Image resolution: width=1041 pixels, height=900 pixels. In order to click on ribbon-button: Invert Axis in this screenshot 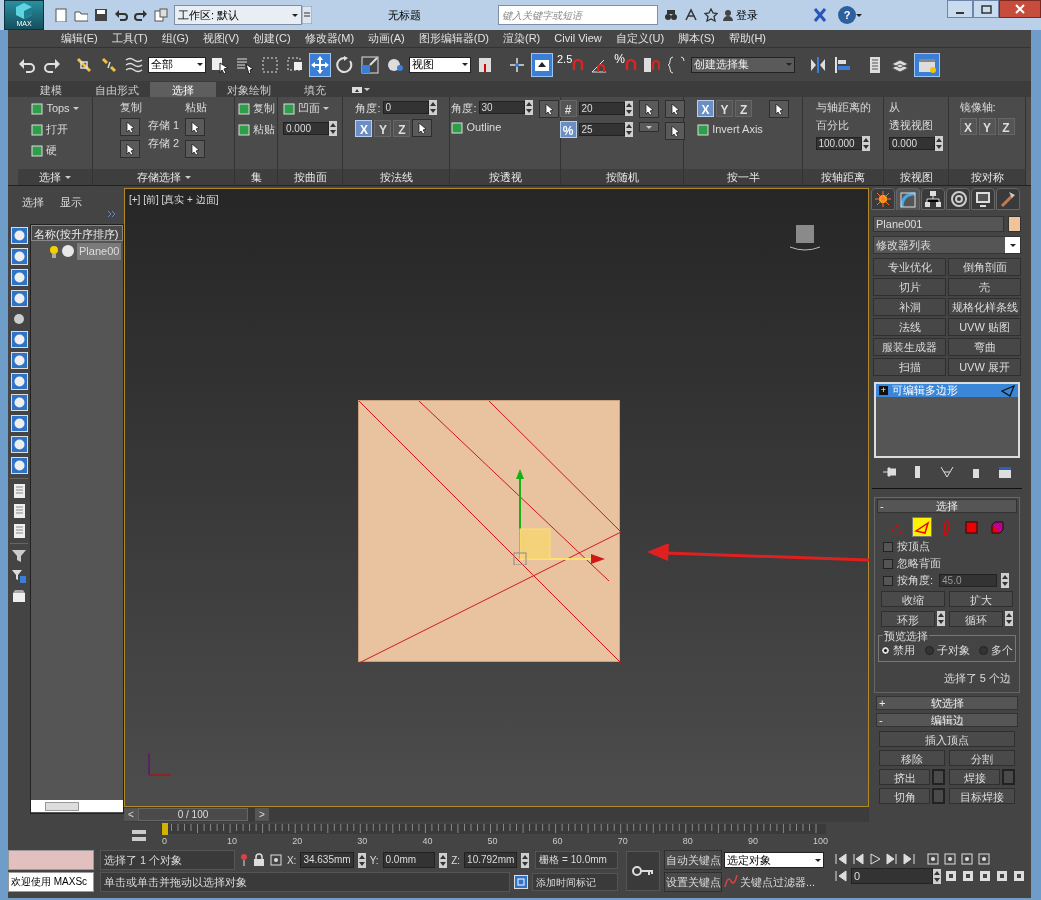, I will do `click(730, 129)`.